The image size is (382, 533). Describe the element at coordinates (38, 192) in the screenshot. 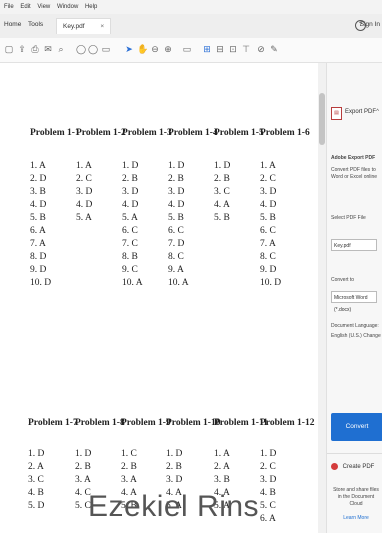

I see `answer-item: 3. B` at that location.